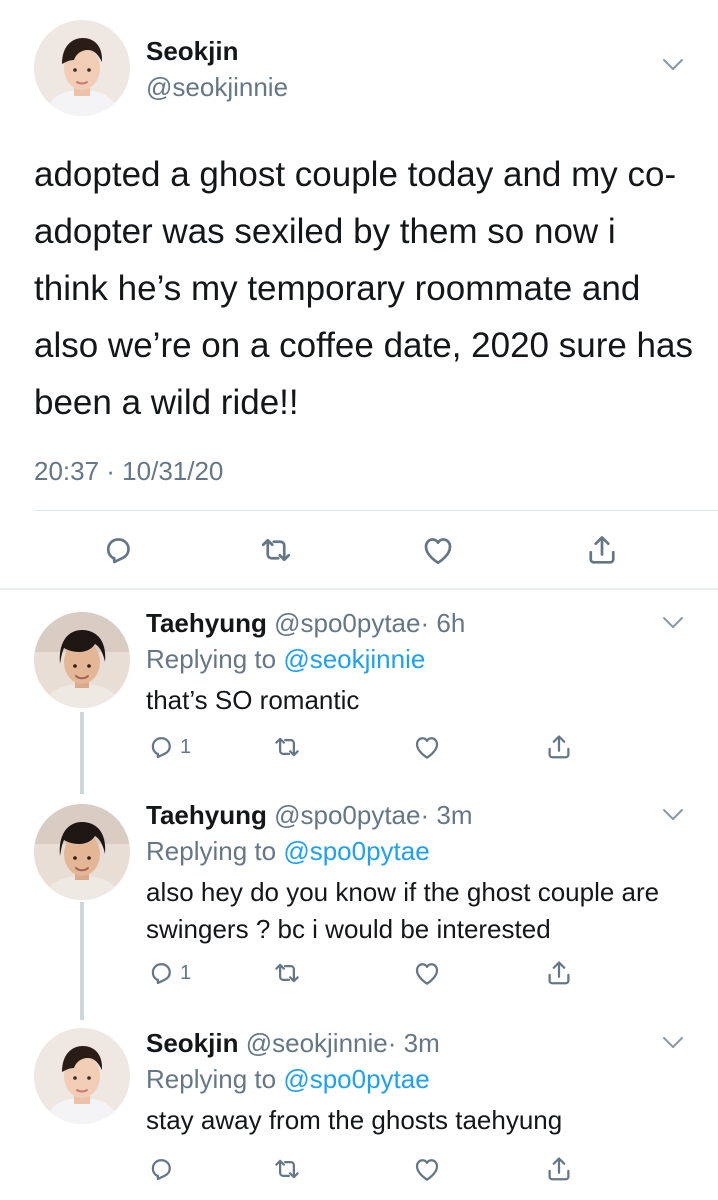 The height and width of the screenshot is (1200, 718). I want to click on reply-time: · 6h, so click(443, 623).